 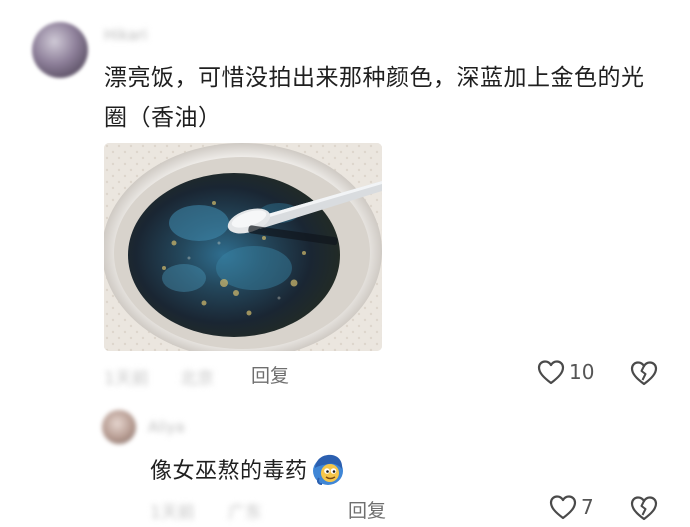 What do you see at coordinates (374, 98) in the screenshot?
I see `comment-text: 漂亮饭，可惜没拍出来那种颜色，深蓝加上金色的光圈（香油）` at bounding box center [374, 98].